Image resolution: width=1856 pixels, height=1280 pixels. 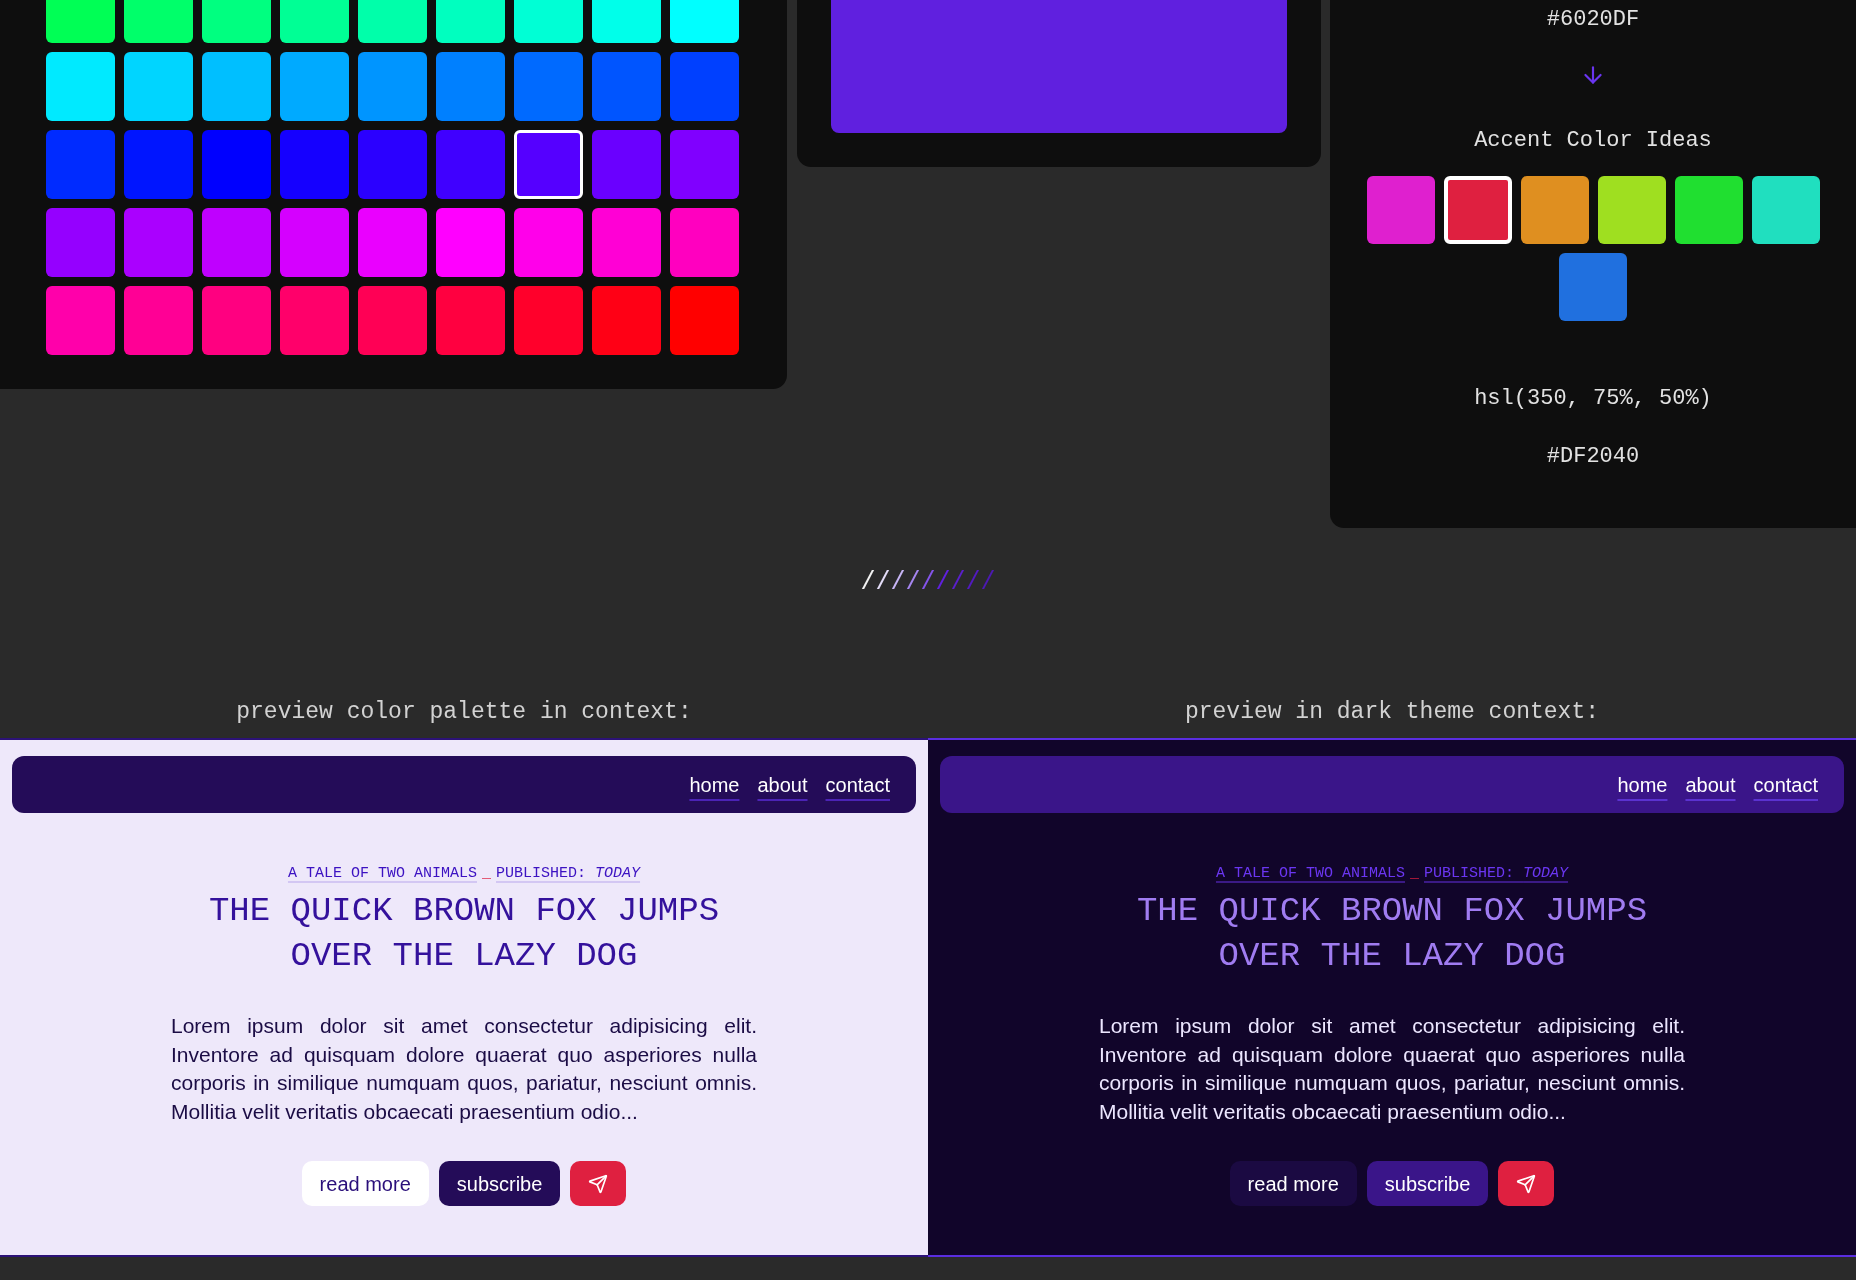 I want to click on preview-label: preview color palette in context:, so click(x=464, y=712).